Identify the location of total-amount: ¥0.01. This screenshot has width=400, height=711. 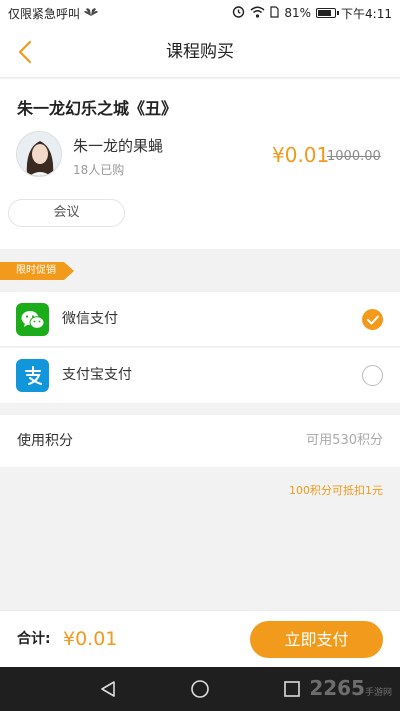
(90, 639).